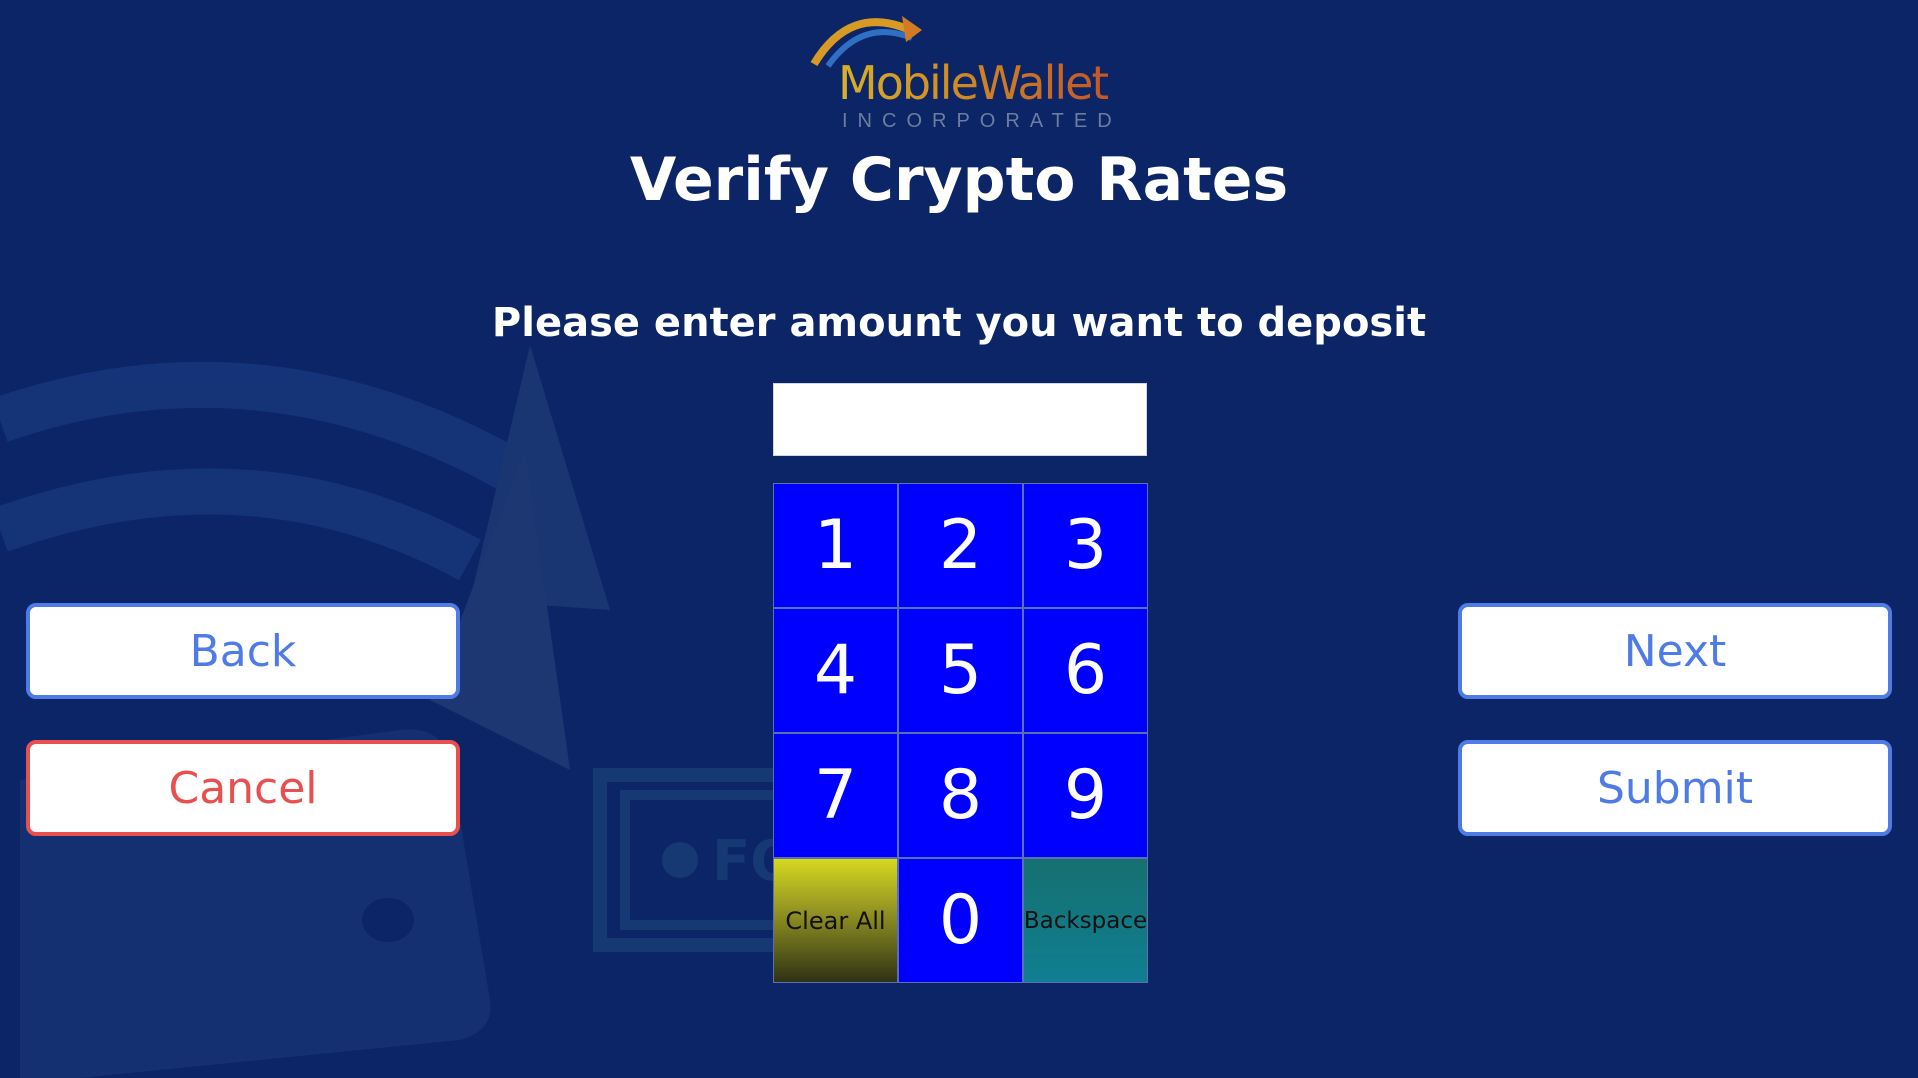  I want to click on key-4: 4, so click(835, 670).